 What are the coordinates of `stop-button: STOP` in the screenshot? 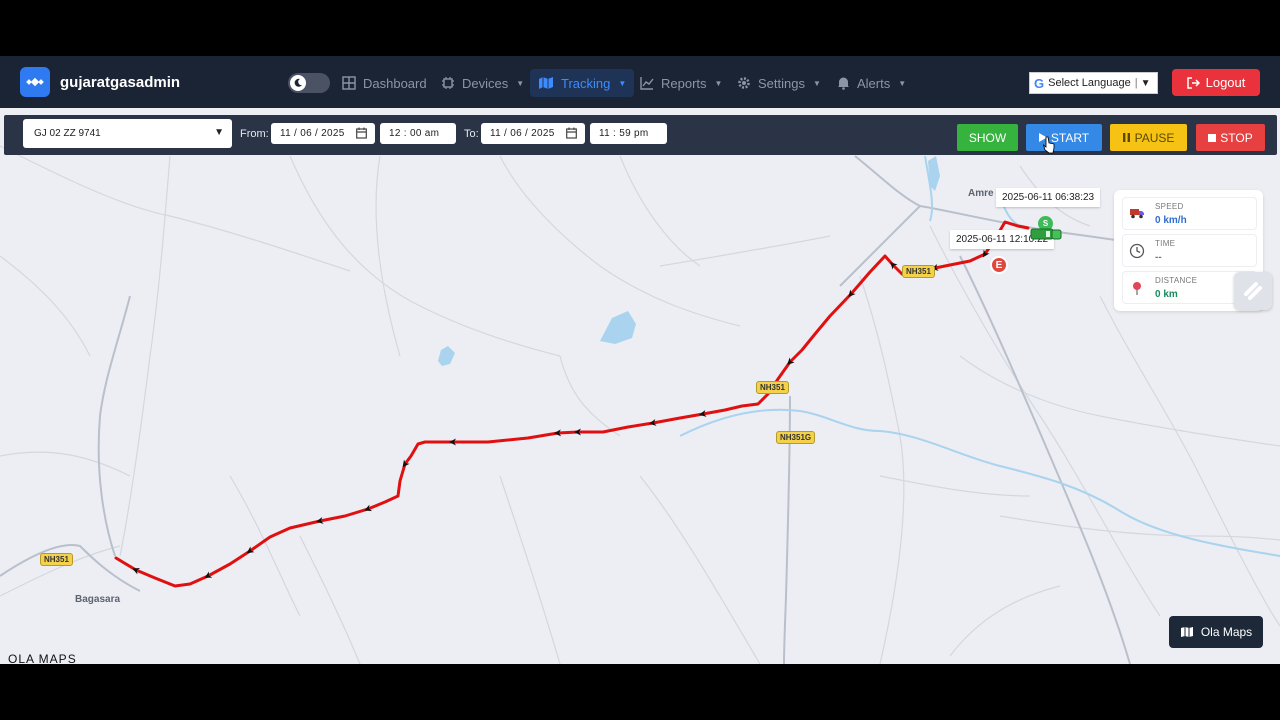 It's located at (1230, 137).